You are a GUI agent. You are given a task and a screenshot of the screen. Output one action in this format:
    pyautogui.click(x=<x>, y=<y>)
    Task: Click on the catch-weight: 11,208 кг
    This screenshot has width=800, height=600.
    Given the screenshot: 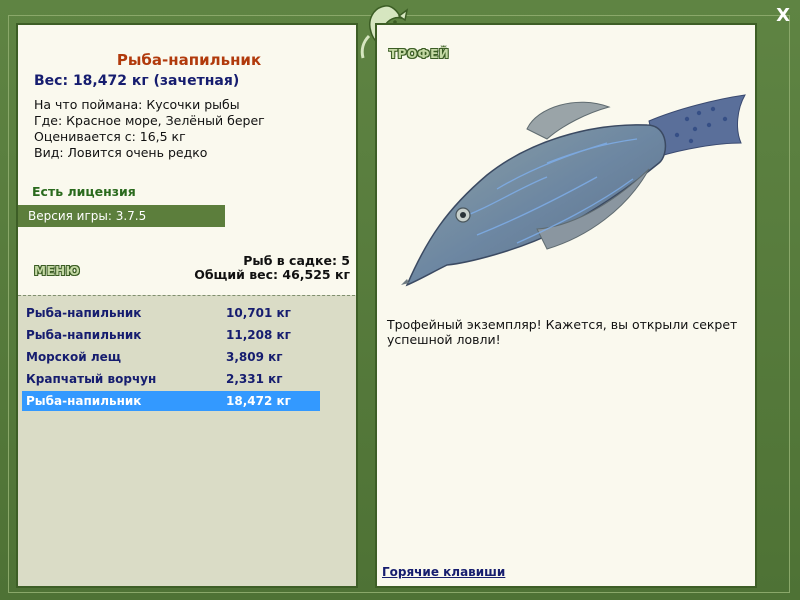 What is the action you would take?
    pyautogui.click(x=258, y=335)
    